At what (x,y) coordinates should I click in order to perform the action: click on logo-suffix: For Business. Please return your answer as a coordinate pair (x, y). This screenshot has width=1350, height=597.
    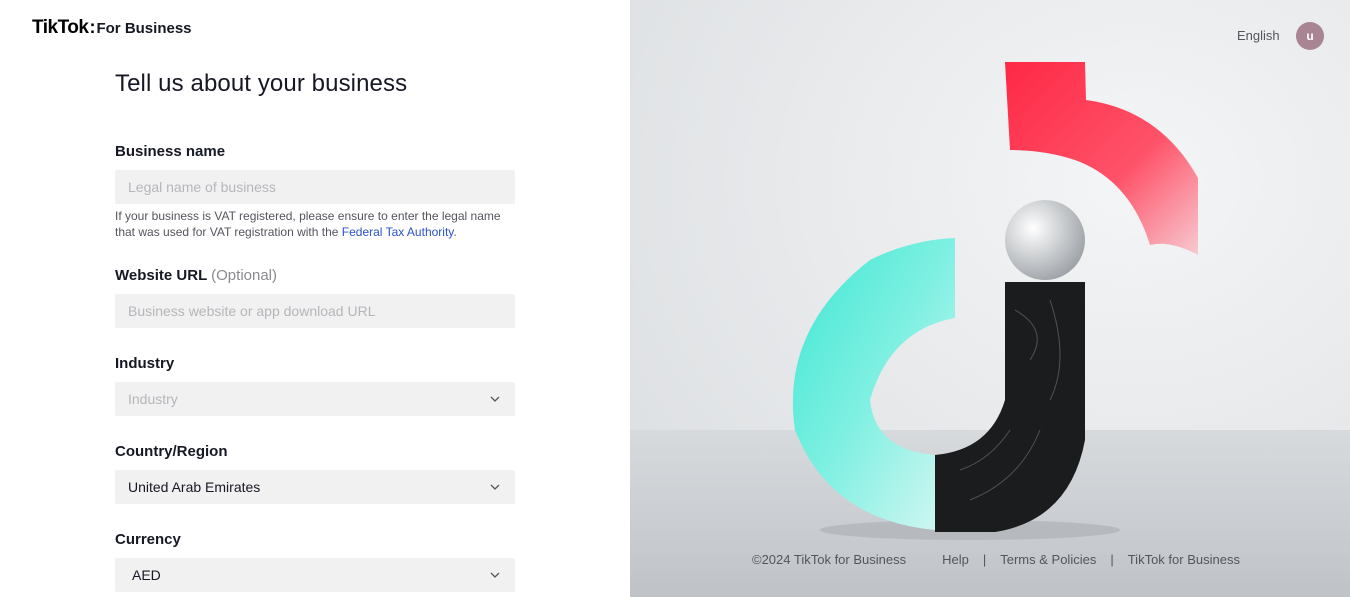
    Looking at the image, I should click on (144, 28).